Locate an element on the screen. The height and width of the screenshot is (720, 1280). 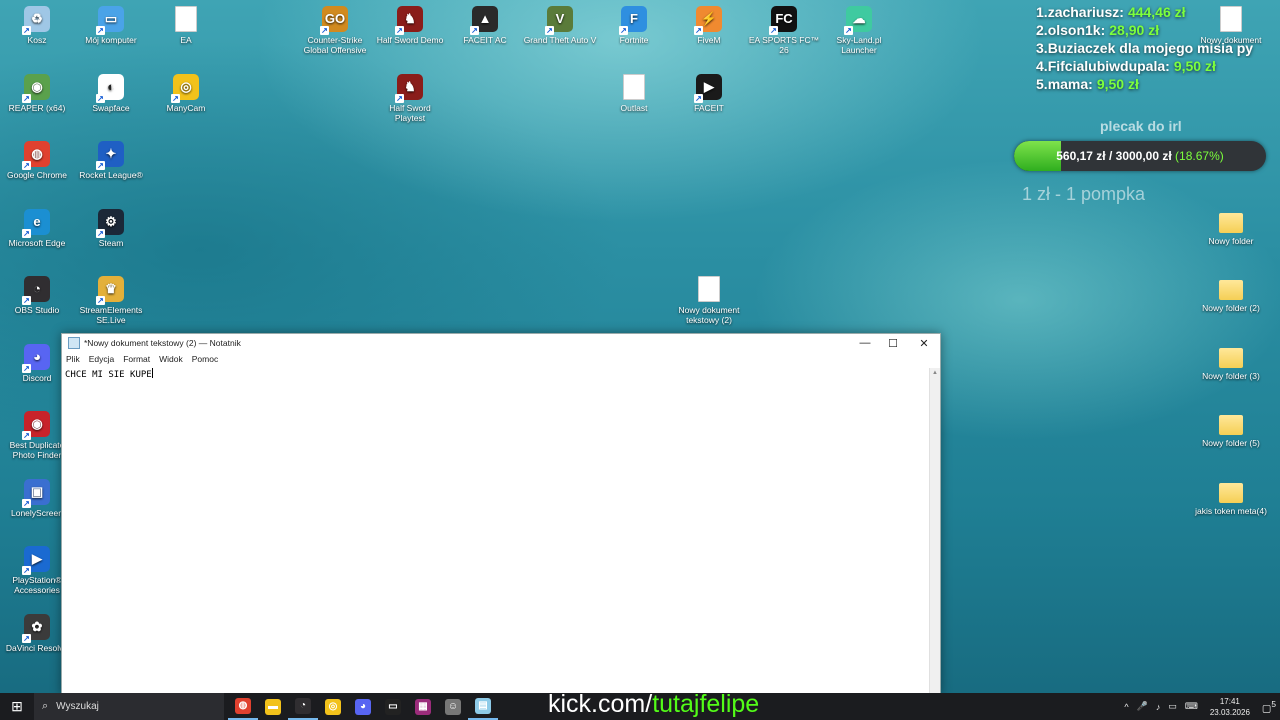
desktop-shortcut: jakis token meta(4) is located at coordinates (1231, 497).